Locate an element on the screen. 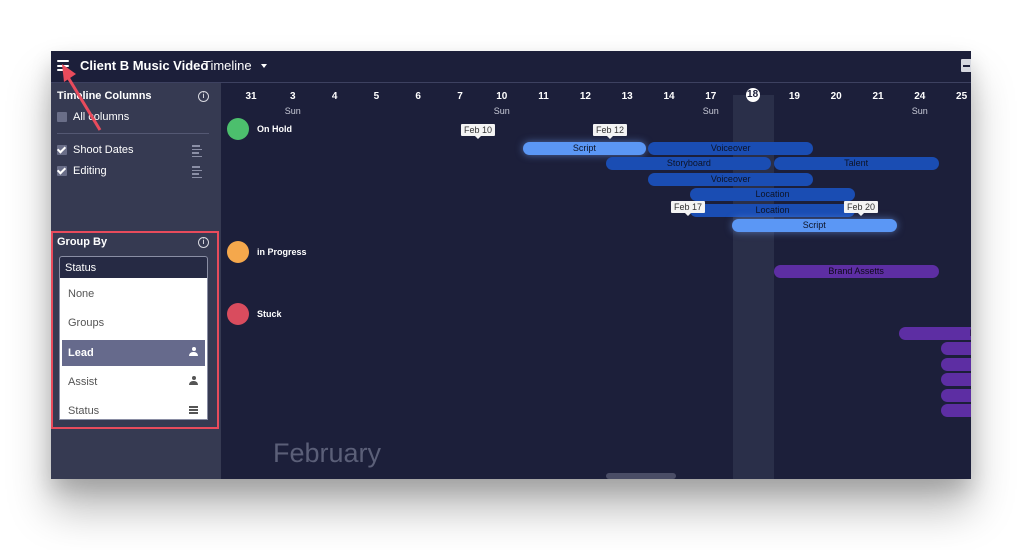  day-number: 14 is located at coordinates (669, 96).